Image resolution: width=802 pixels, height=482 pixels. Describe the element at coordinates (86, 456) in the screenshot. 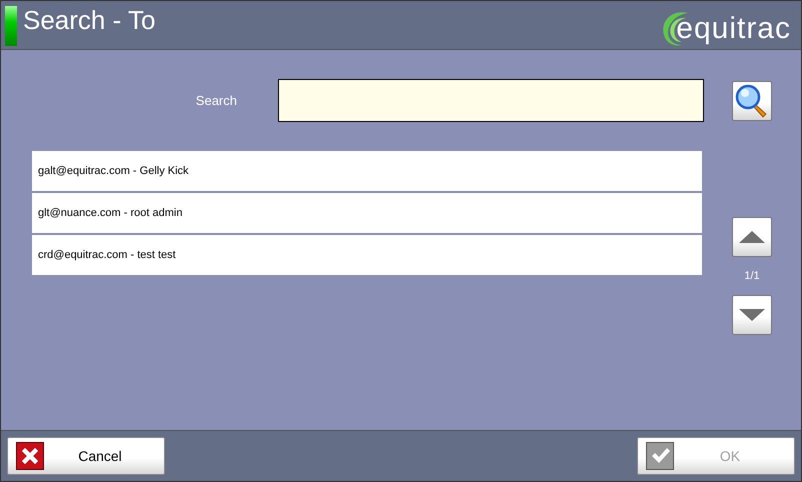

I see `cancel-button: Cancel` at that location.